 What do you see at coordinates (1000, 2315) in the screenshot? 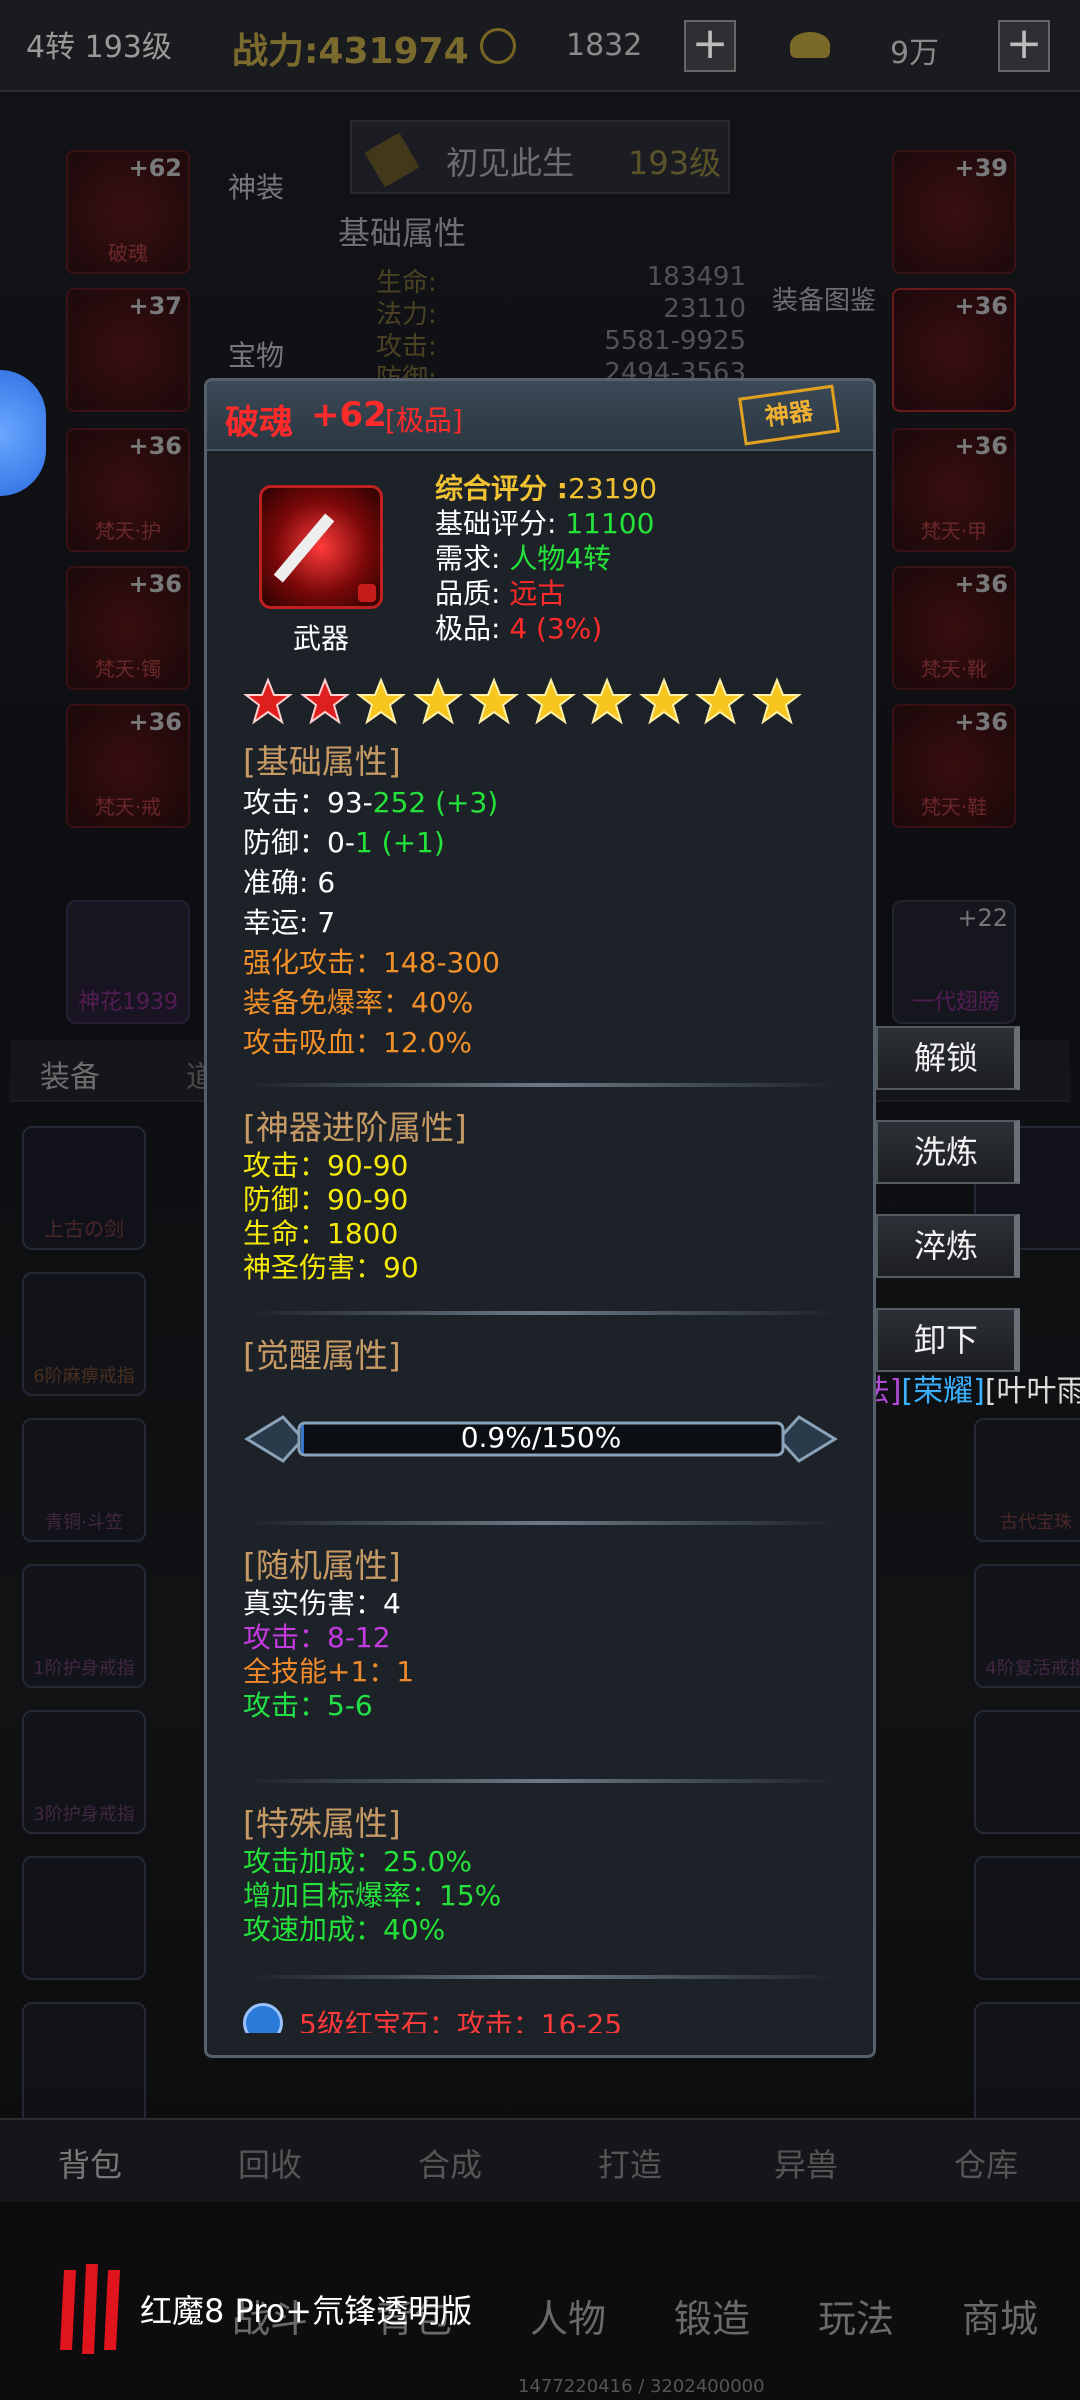
I see `nav-shop: 商城` at bounding box center [1000, 2315].